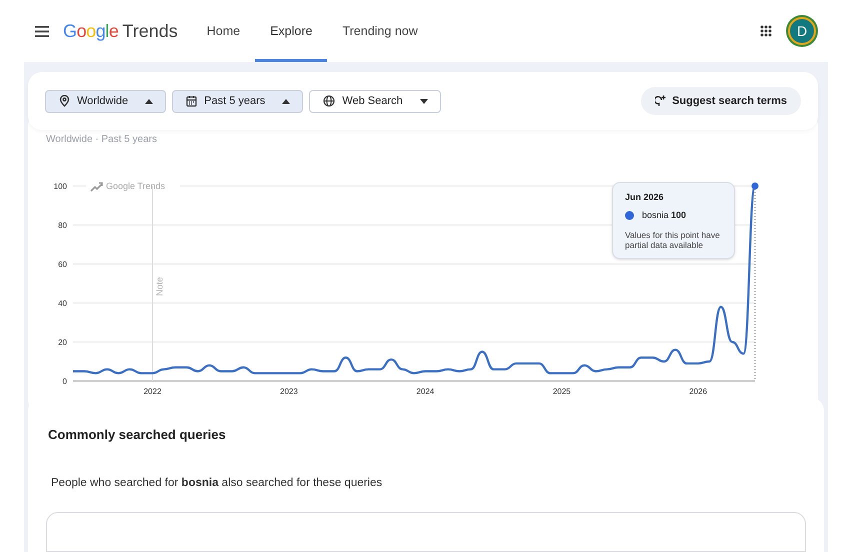 The width and height of the screenshot is (847, 552). What do you see at coordinates (224, 31) in the screenshot?
I see `nav-tab: Home` at bounding box center [224, 31].